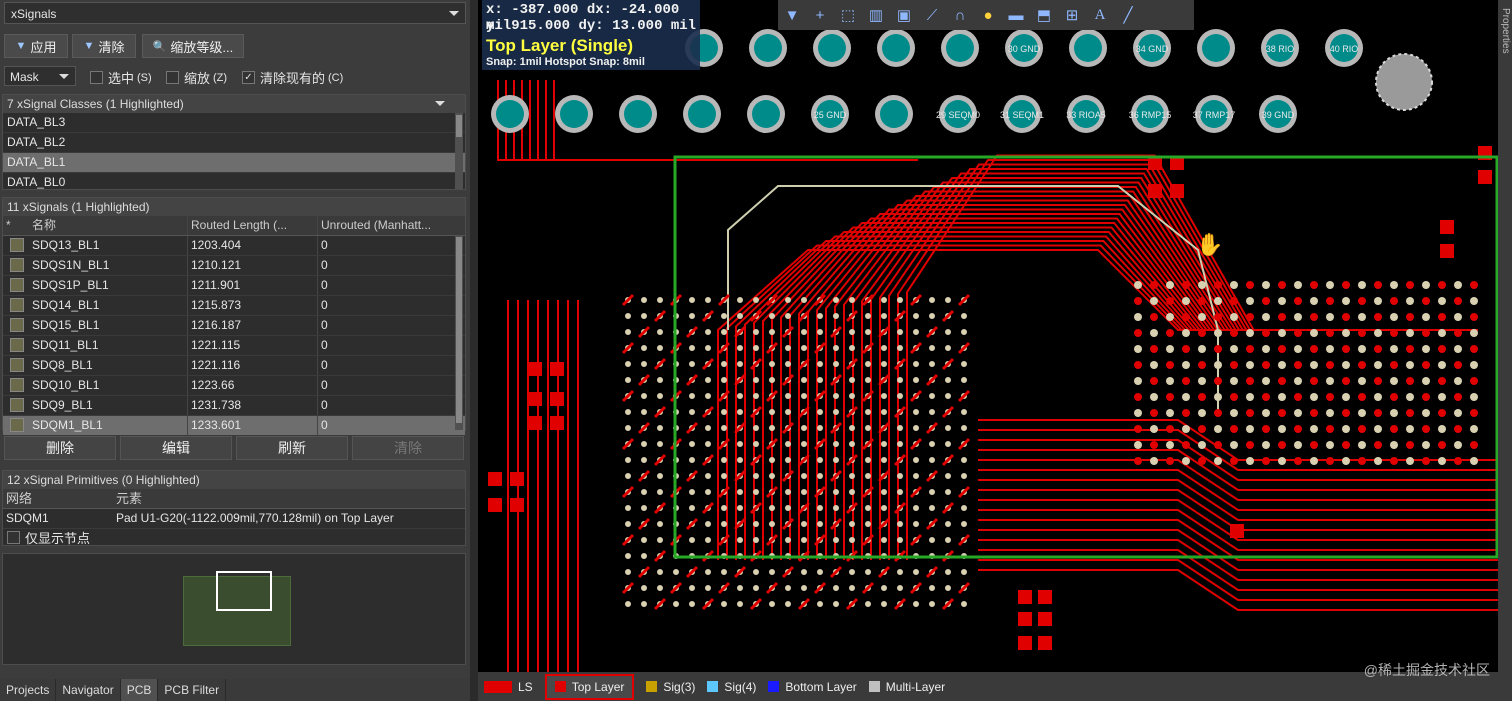 The height and width of the screenshot is (701, 1512). What do you see at coordinates (234, 183) in the screenshot?
I see `class-row: DATA_BL0` at bounding box center [234, 183].